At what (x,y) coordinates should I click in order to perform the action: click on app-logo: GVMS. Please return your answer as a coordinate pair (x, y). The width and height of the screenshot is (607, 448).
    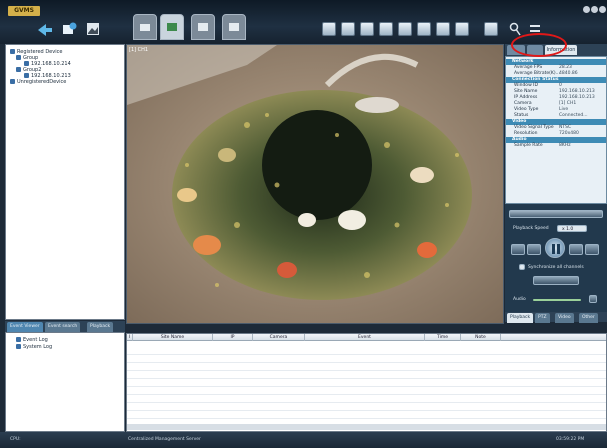
    Looking at the image, I should click on (24, 11).